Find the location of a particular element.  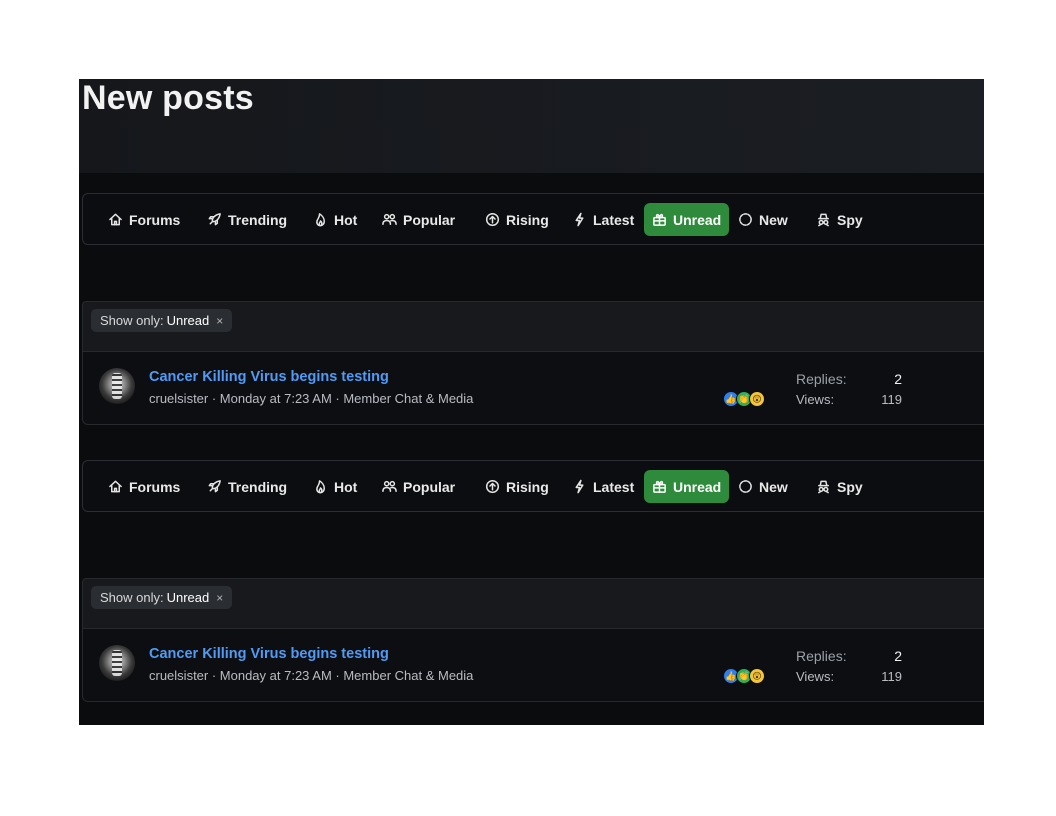

page-title: New posts is located at coordinates (168, 98).